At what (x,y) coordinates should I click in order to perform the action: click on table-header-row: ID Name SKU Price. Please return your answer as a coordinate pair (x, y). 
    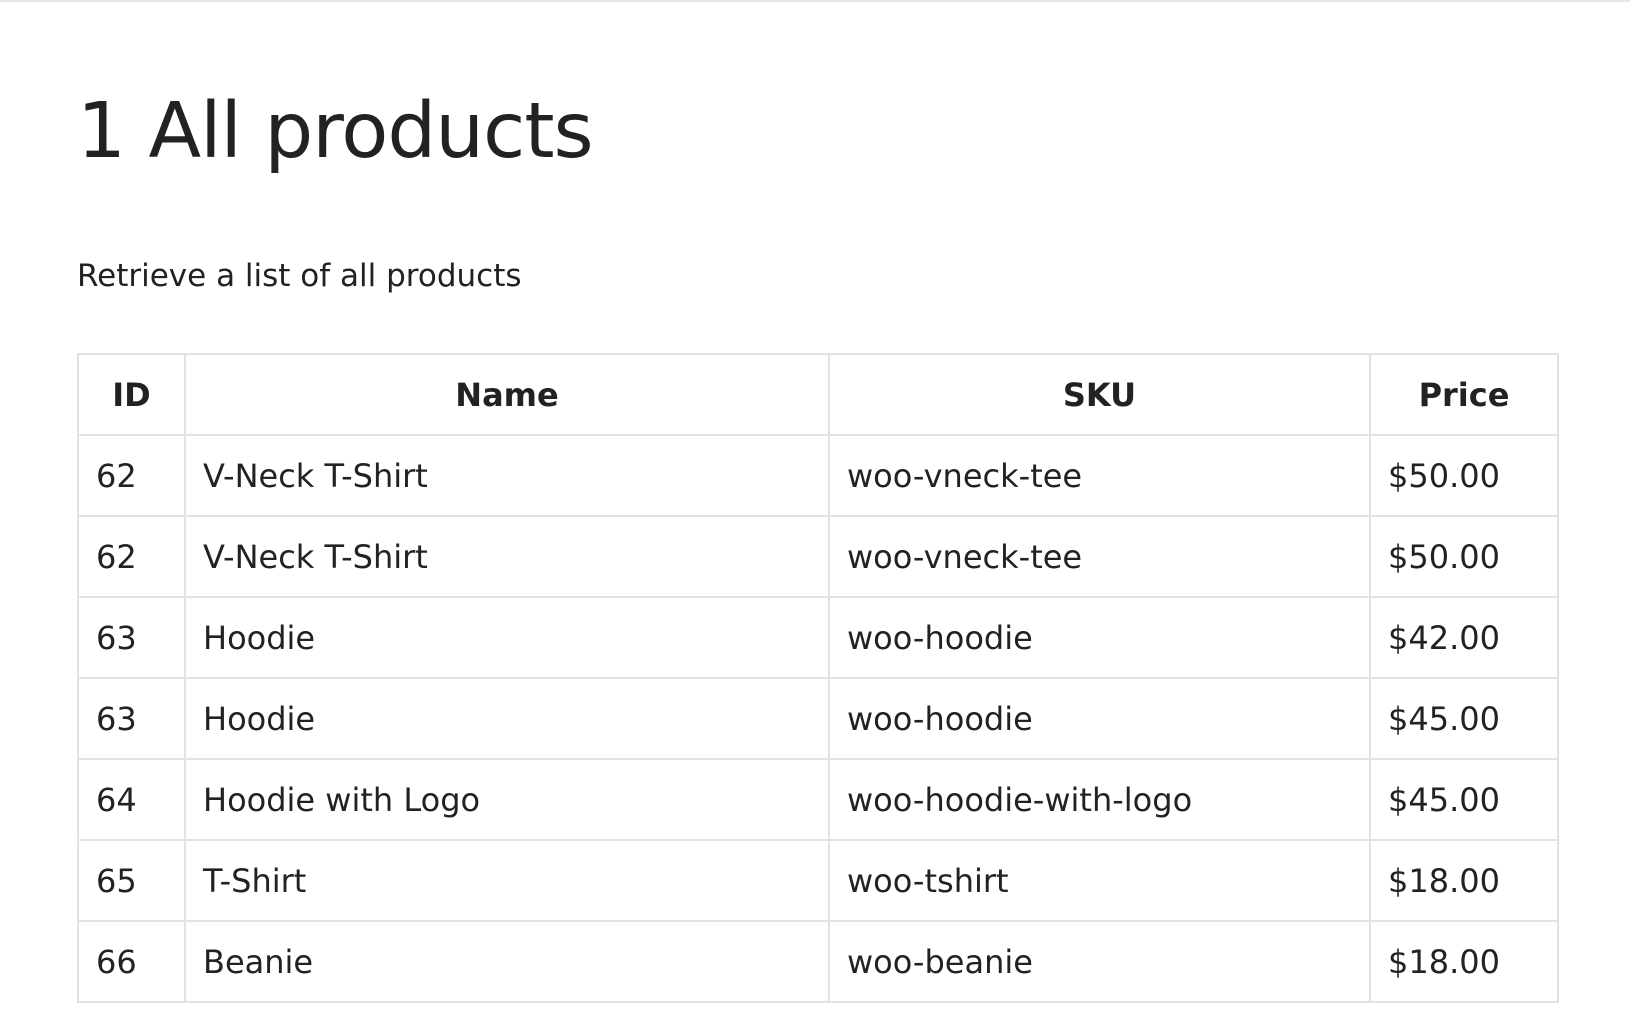
    Looking at the image, I should click on (818, 394).